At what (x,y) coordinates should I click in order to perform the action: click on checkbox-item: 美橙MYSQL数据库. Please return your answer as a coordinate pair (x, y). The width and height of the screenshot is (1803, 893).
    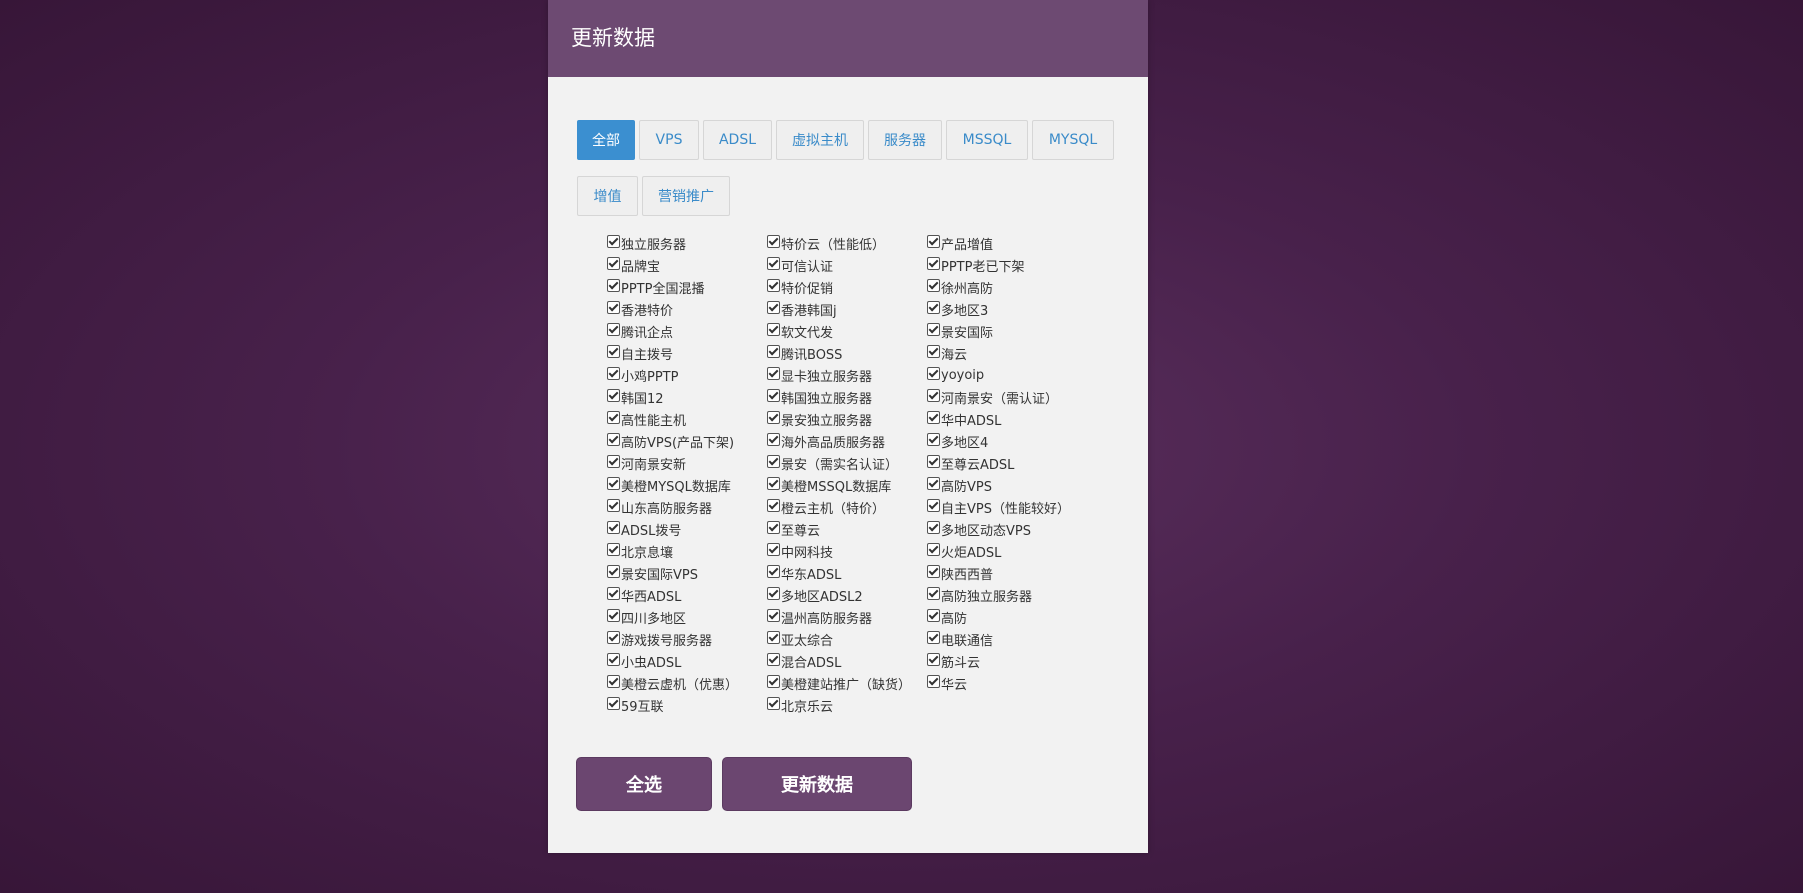
    Looking at the image, I should click on (687, 485).